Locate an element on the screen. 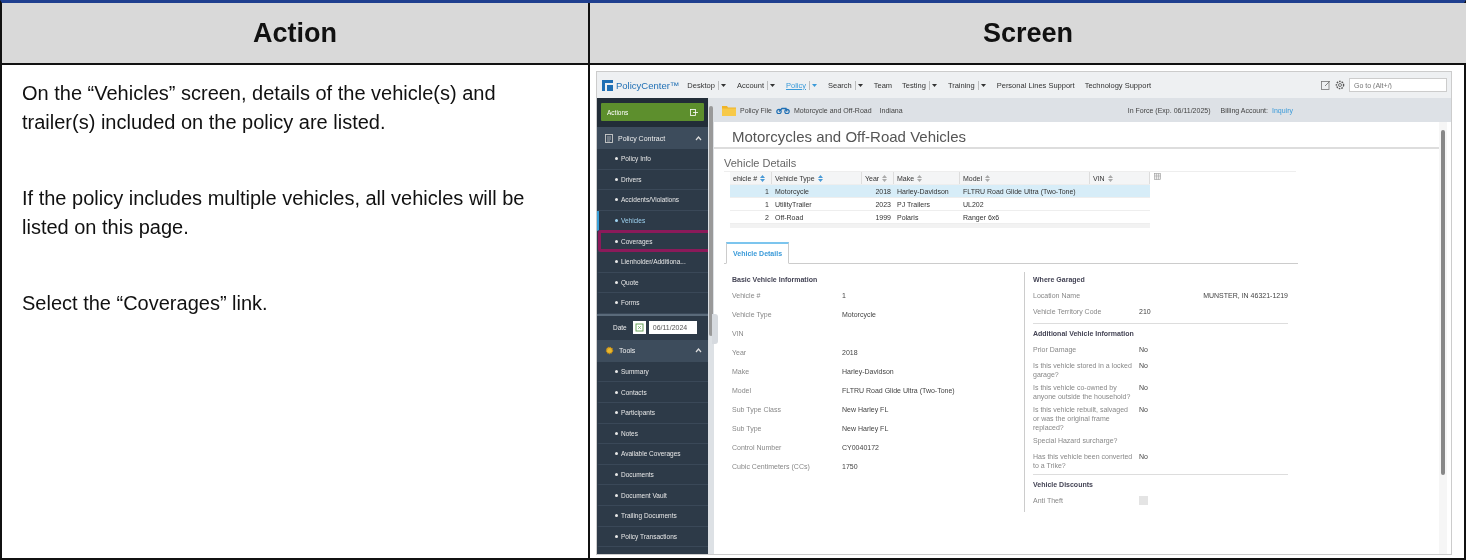  logo-icon is located at coordinates (607, 85).